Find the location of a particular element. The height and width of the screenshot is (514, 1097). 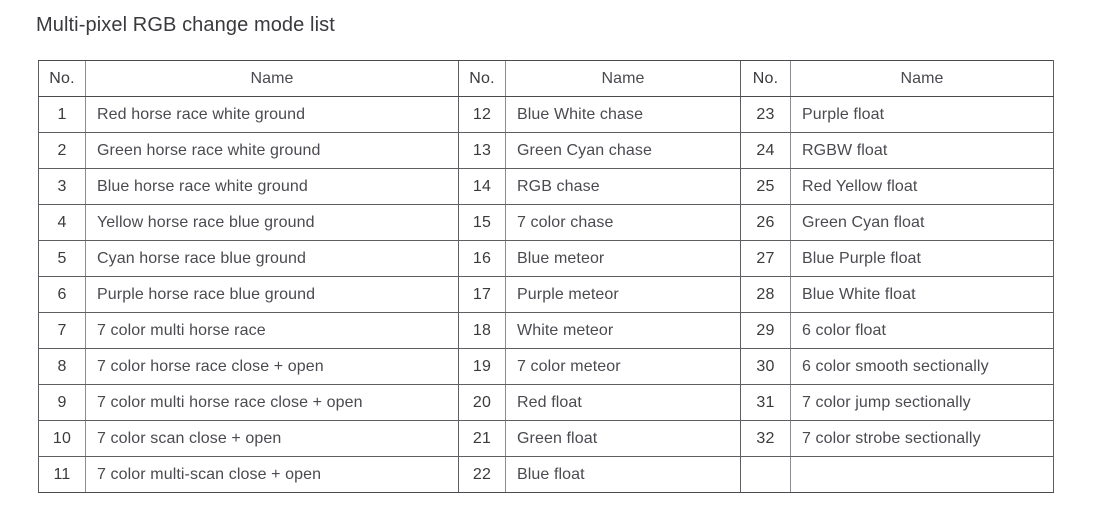

cell-name: Blue horse race white ground is located at coordinates (272, 186).